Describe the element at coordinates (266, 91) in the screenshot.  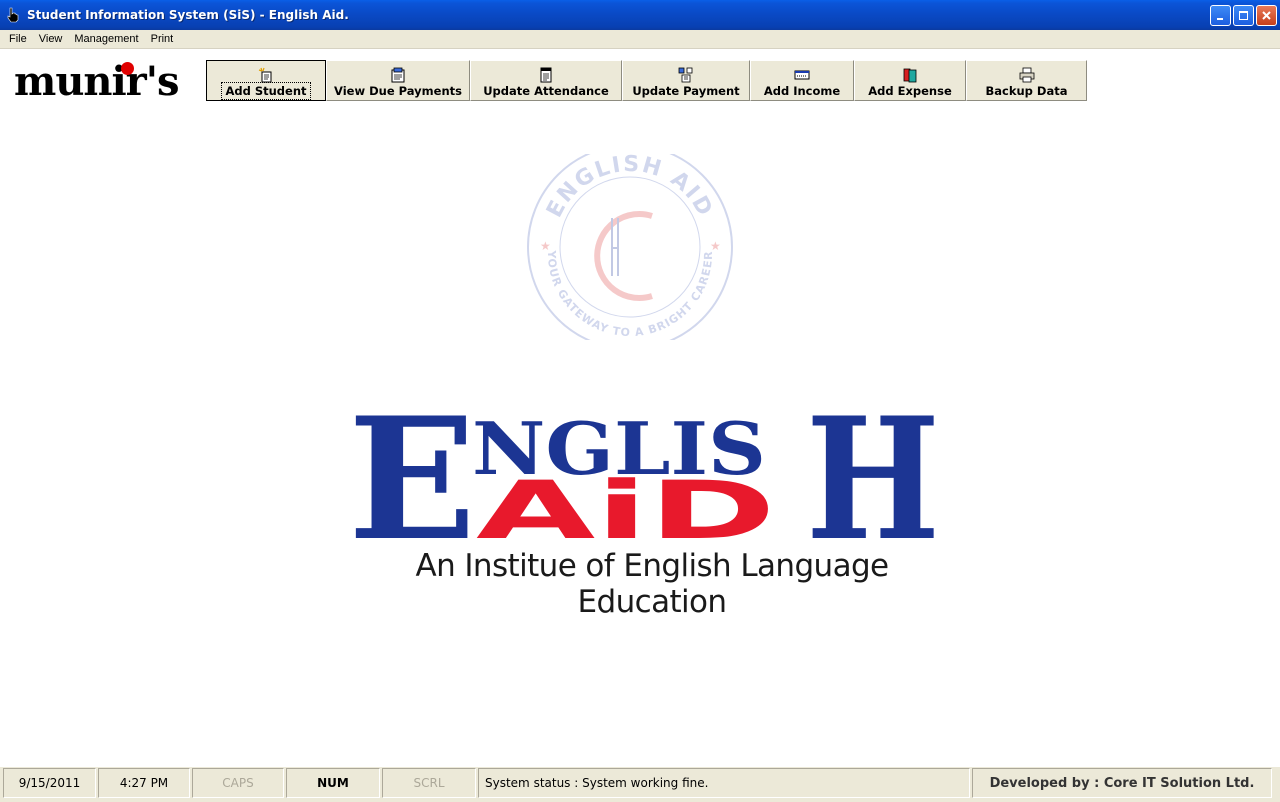
I see `add-student-label: Add Student` at that location.